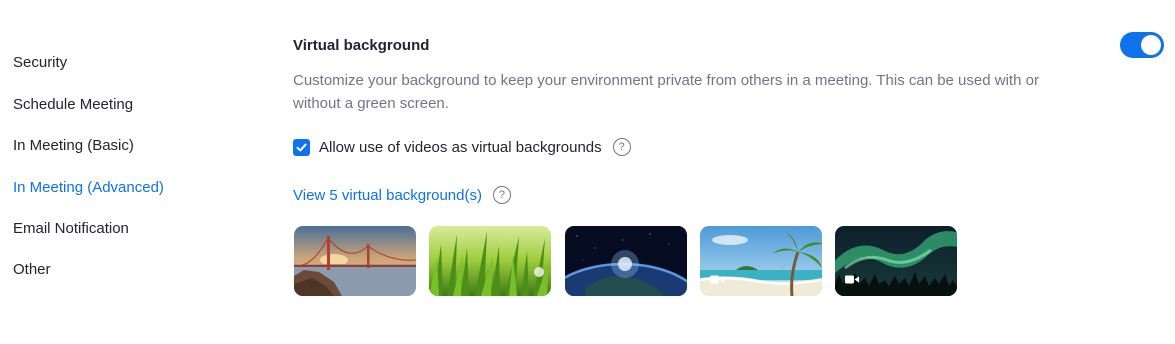 This screenshot has height=344, width=1175. I want to click on thumbnail-earth, so click(626, 261).